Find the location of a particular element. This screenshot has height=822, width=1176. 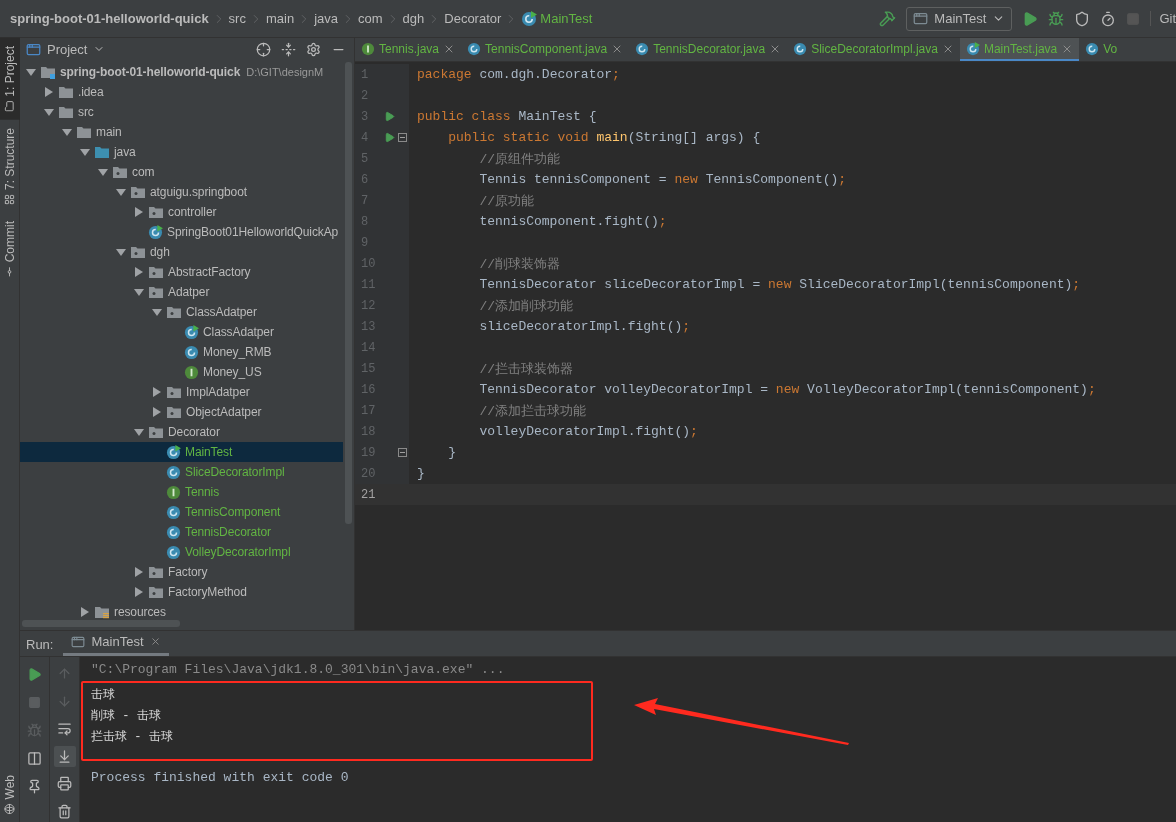

code-line: TennisDecorator volleyDecoratorImpl = new VolleyDecoratorImpl(tennisComponent); is located at coordinates (787, 389).